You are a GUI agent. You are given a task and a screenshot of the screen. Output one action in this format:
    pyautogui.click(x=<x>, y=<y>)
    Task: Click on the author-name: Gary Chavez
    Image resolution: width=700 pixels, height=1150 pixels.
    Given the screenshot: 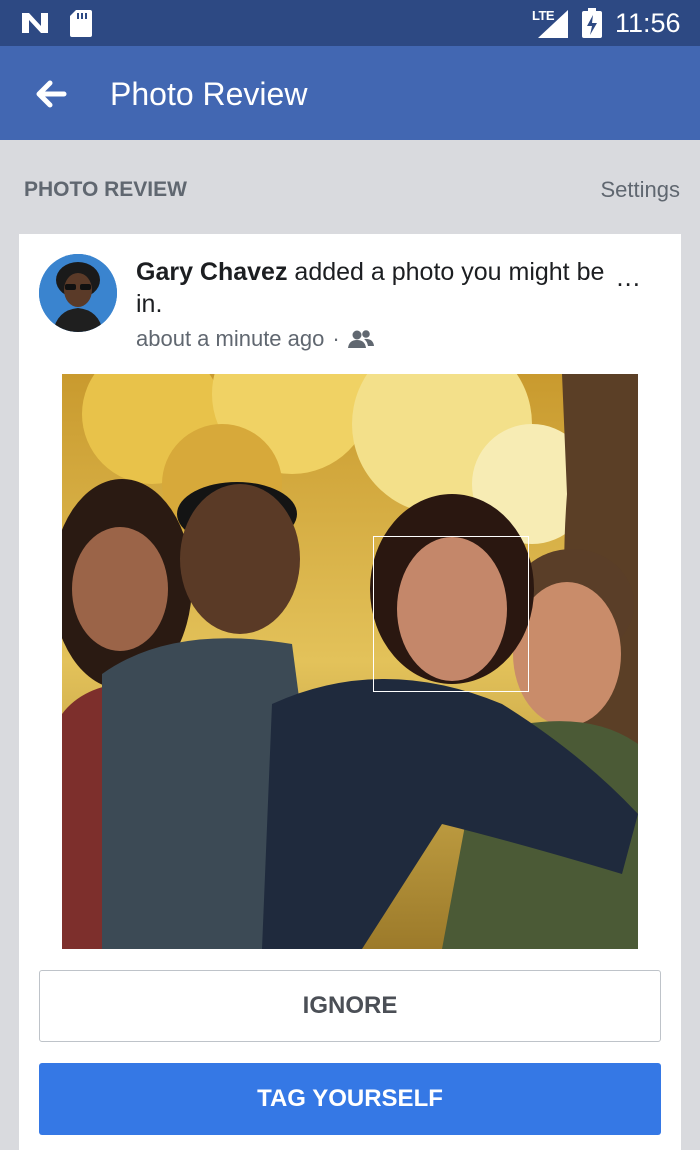 What is the action you would take?
    pyautogui.click(x=211, y=272)
    